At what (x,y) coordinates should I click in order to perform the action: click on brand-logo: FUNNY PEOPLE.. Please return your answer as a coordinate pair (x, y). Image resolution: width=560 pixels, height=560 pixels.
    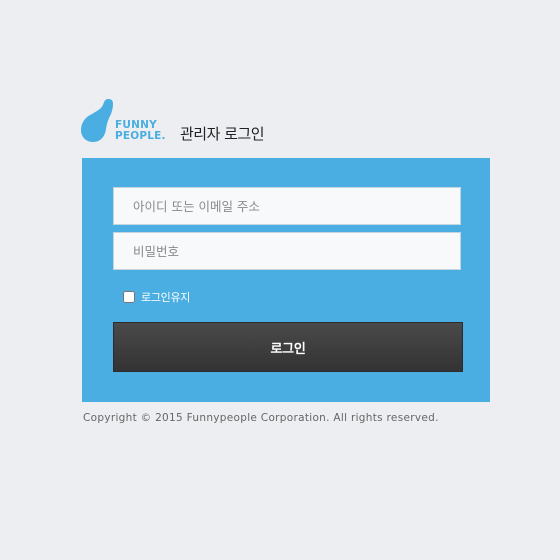
    Looking at the image, I should click on (140, 131).